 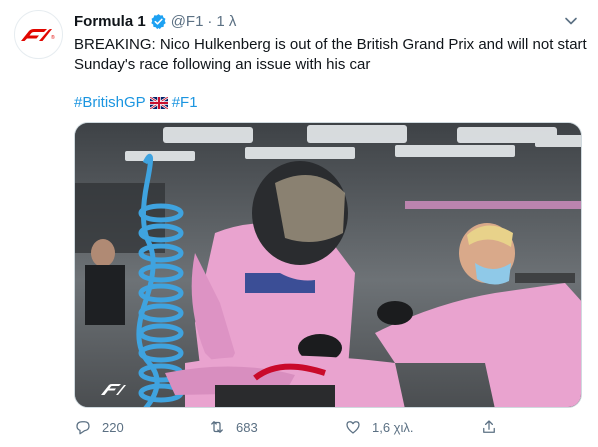 What do you see at coordinates (110, 21) in the screenshot?
I see `author-name: Formula 1` at bounding box center [110, 21].